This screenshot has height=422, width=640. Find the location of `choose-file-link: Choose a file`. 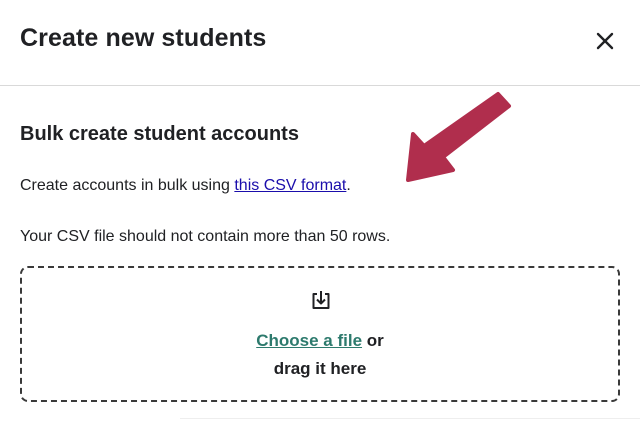

choose-file-link: Choose a file is located at coordinates (309, 340).